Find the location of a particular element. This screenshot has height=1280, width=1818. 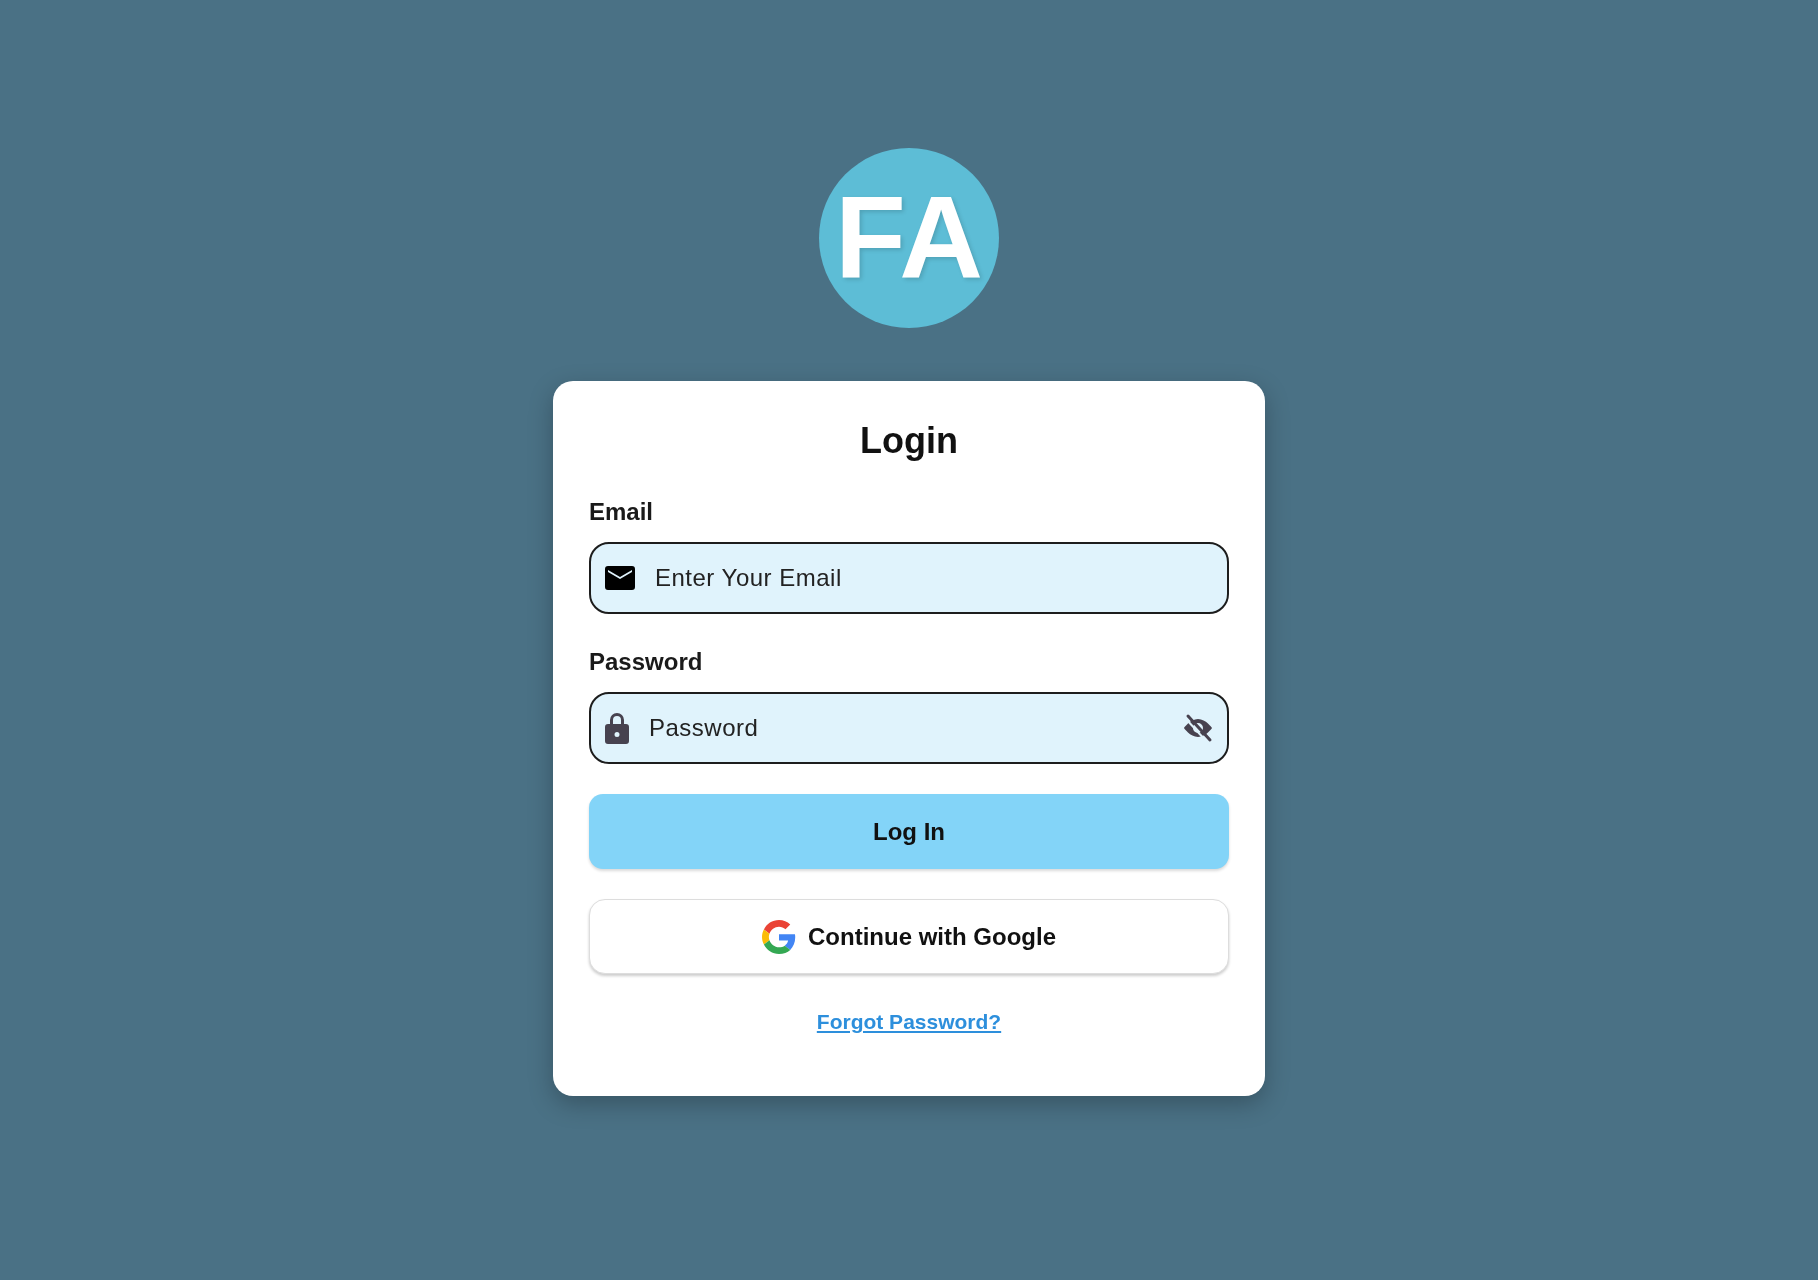

envelope-icon is located at coordinates (620, 578).